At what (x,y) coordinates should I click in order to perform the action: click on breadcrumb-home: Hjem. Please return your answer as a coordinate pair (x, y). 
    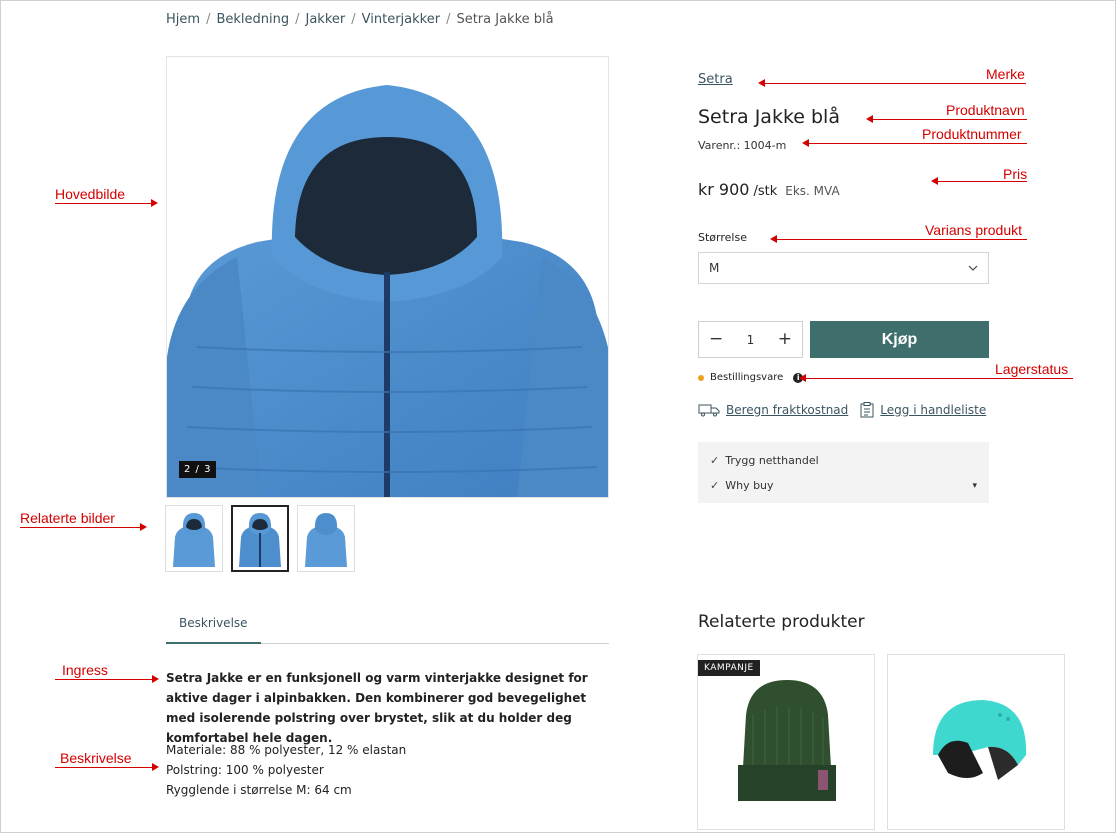
    Looking at the image, I should click on (183, 19).